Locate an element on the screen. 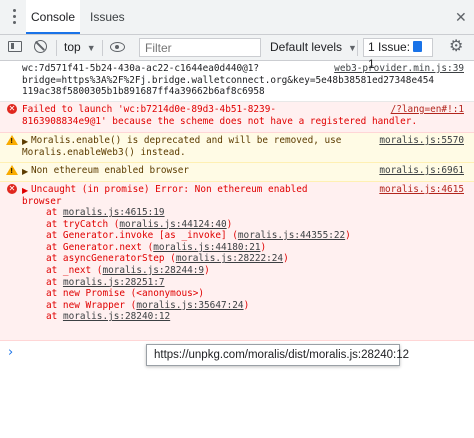 The image size is (474, 438). stack-frame-link: moralis.js:28222:24 is located at coordinates (229, 258).